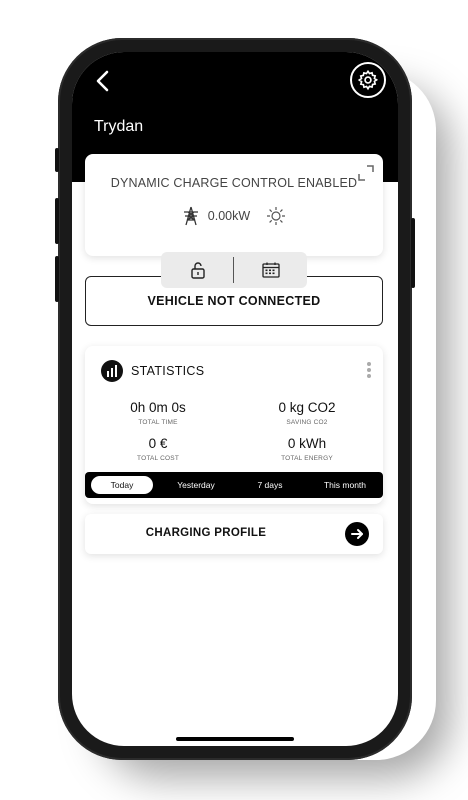 This screenshot has height=800, width=468. What do you see at coordinates (345, 485) in the screenshot?
I see `period-this-month: This month` at bounding box center [345, 485].